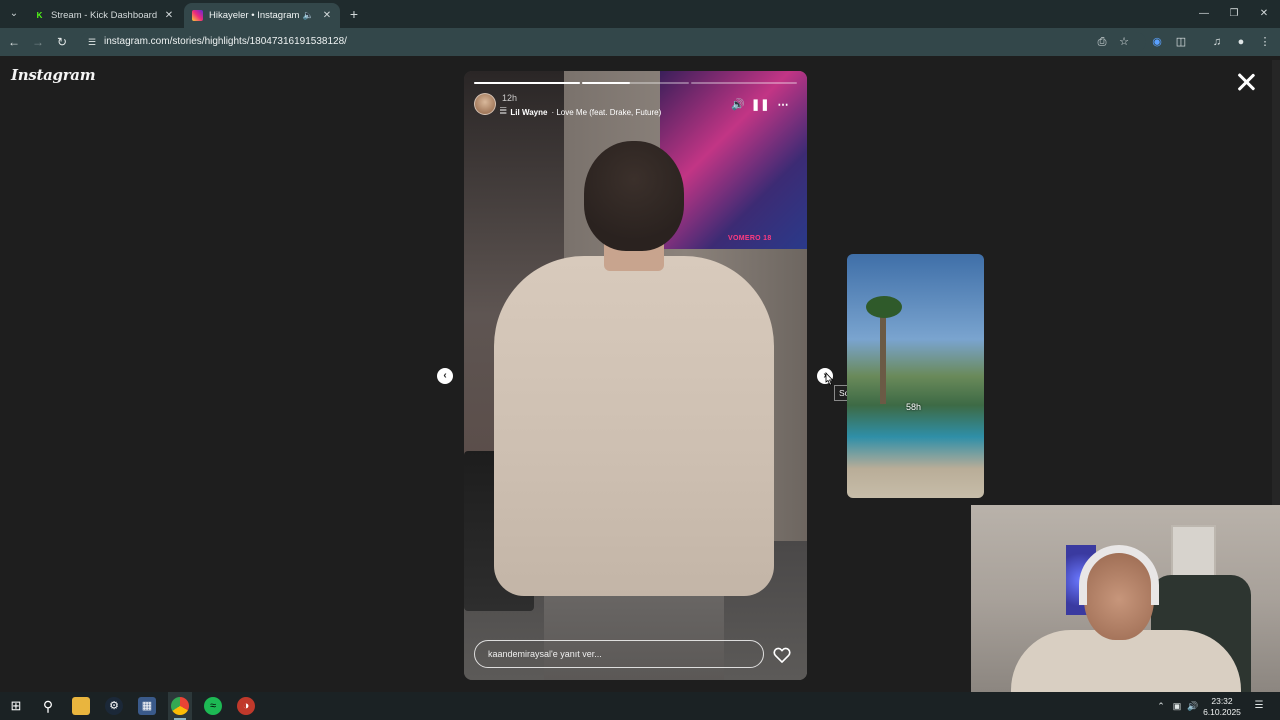  What do you see at coordinates (81, 706) in the screenshot?
I see `file-explorer-icon` at bounding box center [81, 706].